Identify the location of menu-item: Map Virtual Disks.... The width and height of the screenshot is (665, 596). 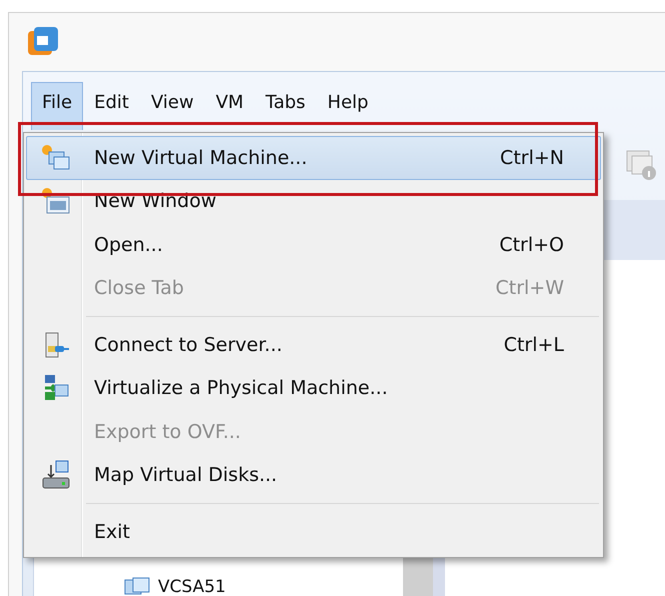
(313, 475).